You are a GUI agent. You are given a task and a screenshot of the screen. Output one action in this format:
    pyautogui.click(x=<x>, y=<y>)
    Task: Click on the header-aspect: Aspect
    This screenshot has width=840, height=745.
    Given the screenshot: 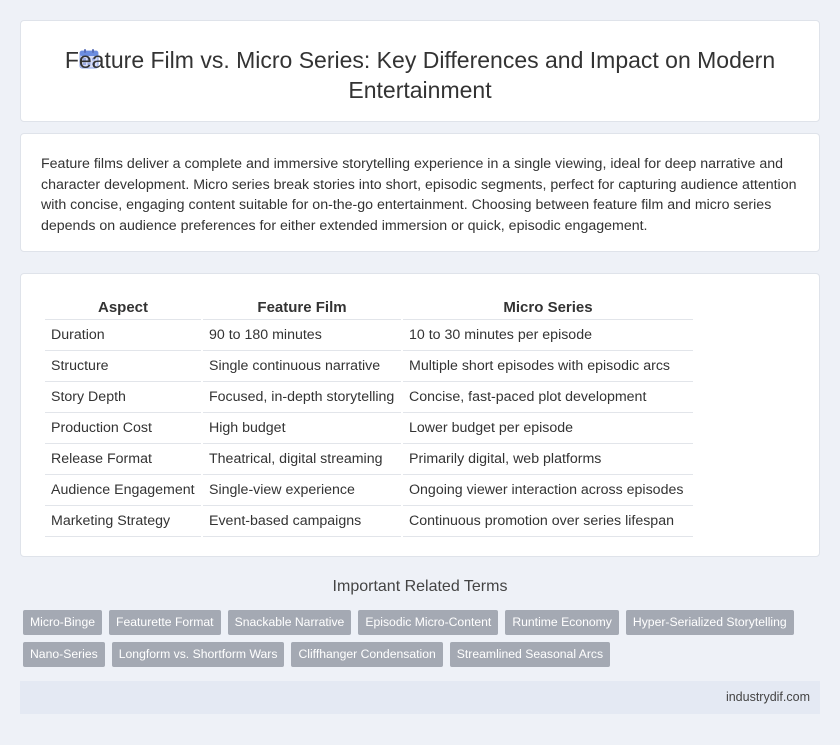 What is the action you would take?
    pyautogui.click(x=123, y=308)
    